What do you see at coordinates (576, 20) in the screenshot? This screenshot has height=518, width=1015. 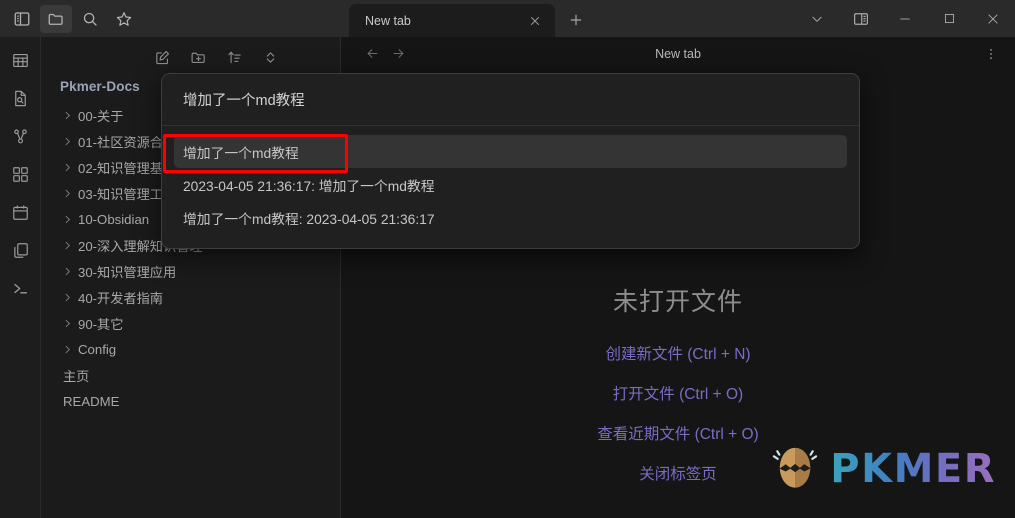 I see `new-tab-button` at bounding box center [576, 20].